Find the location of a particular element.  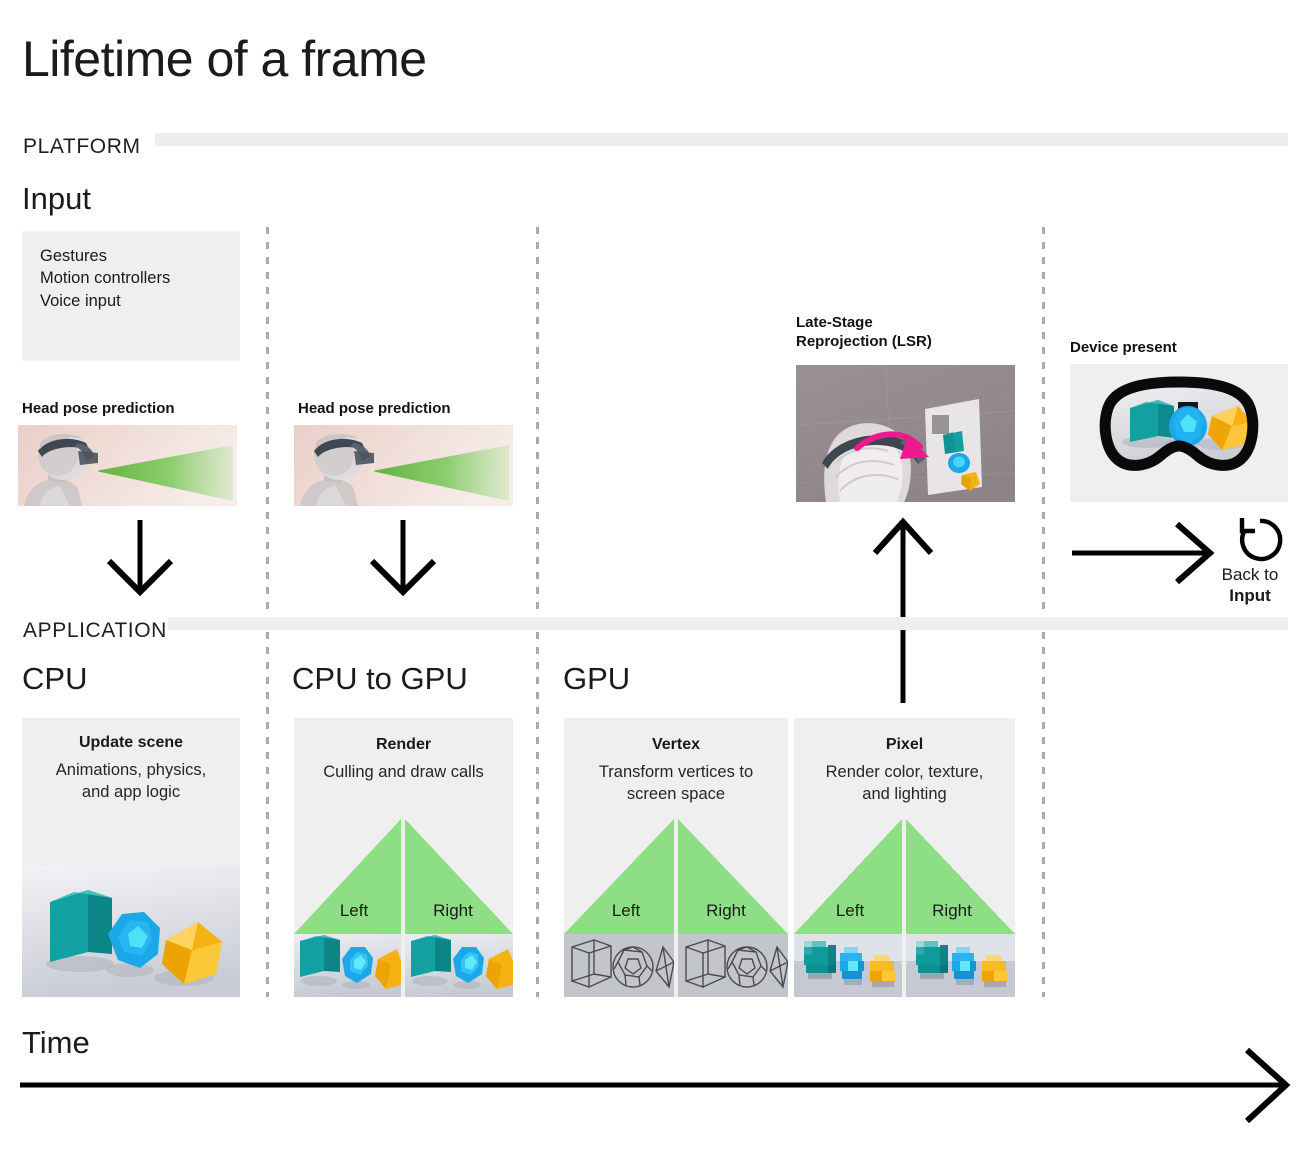

input-sources-list: Gestures Motion controllers Voice input is located at coordinates (105, 278).